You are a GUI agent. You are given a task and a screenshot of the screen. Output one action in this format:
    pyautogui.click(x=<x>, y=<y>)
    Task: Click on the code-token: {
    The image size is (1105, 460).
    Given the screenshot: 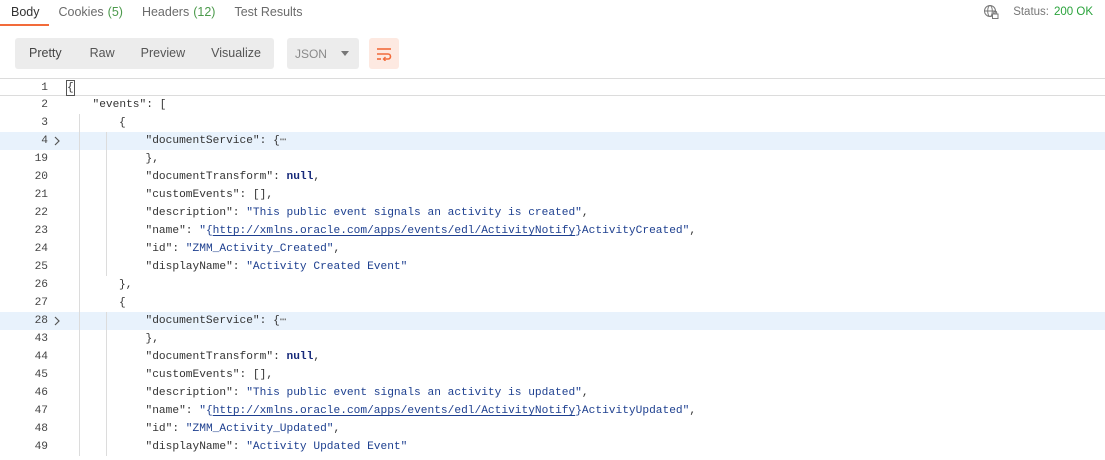 What is the action you would take?
    pyautogui.click(x=122, y=303)
    